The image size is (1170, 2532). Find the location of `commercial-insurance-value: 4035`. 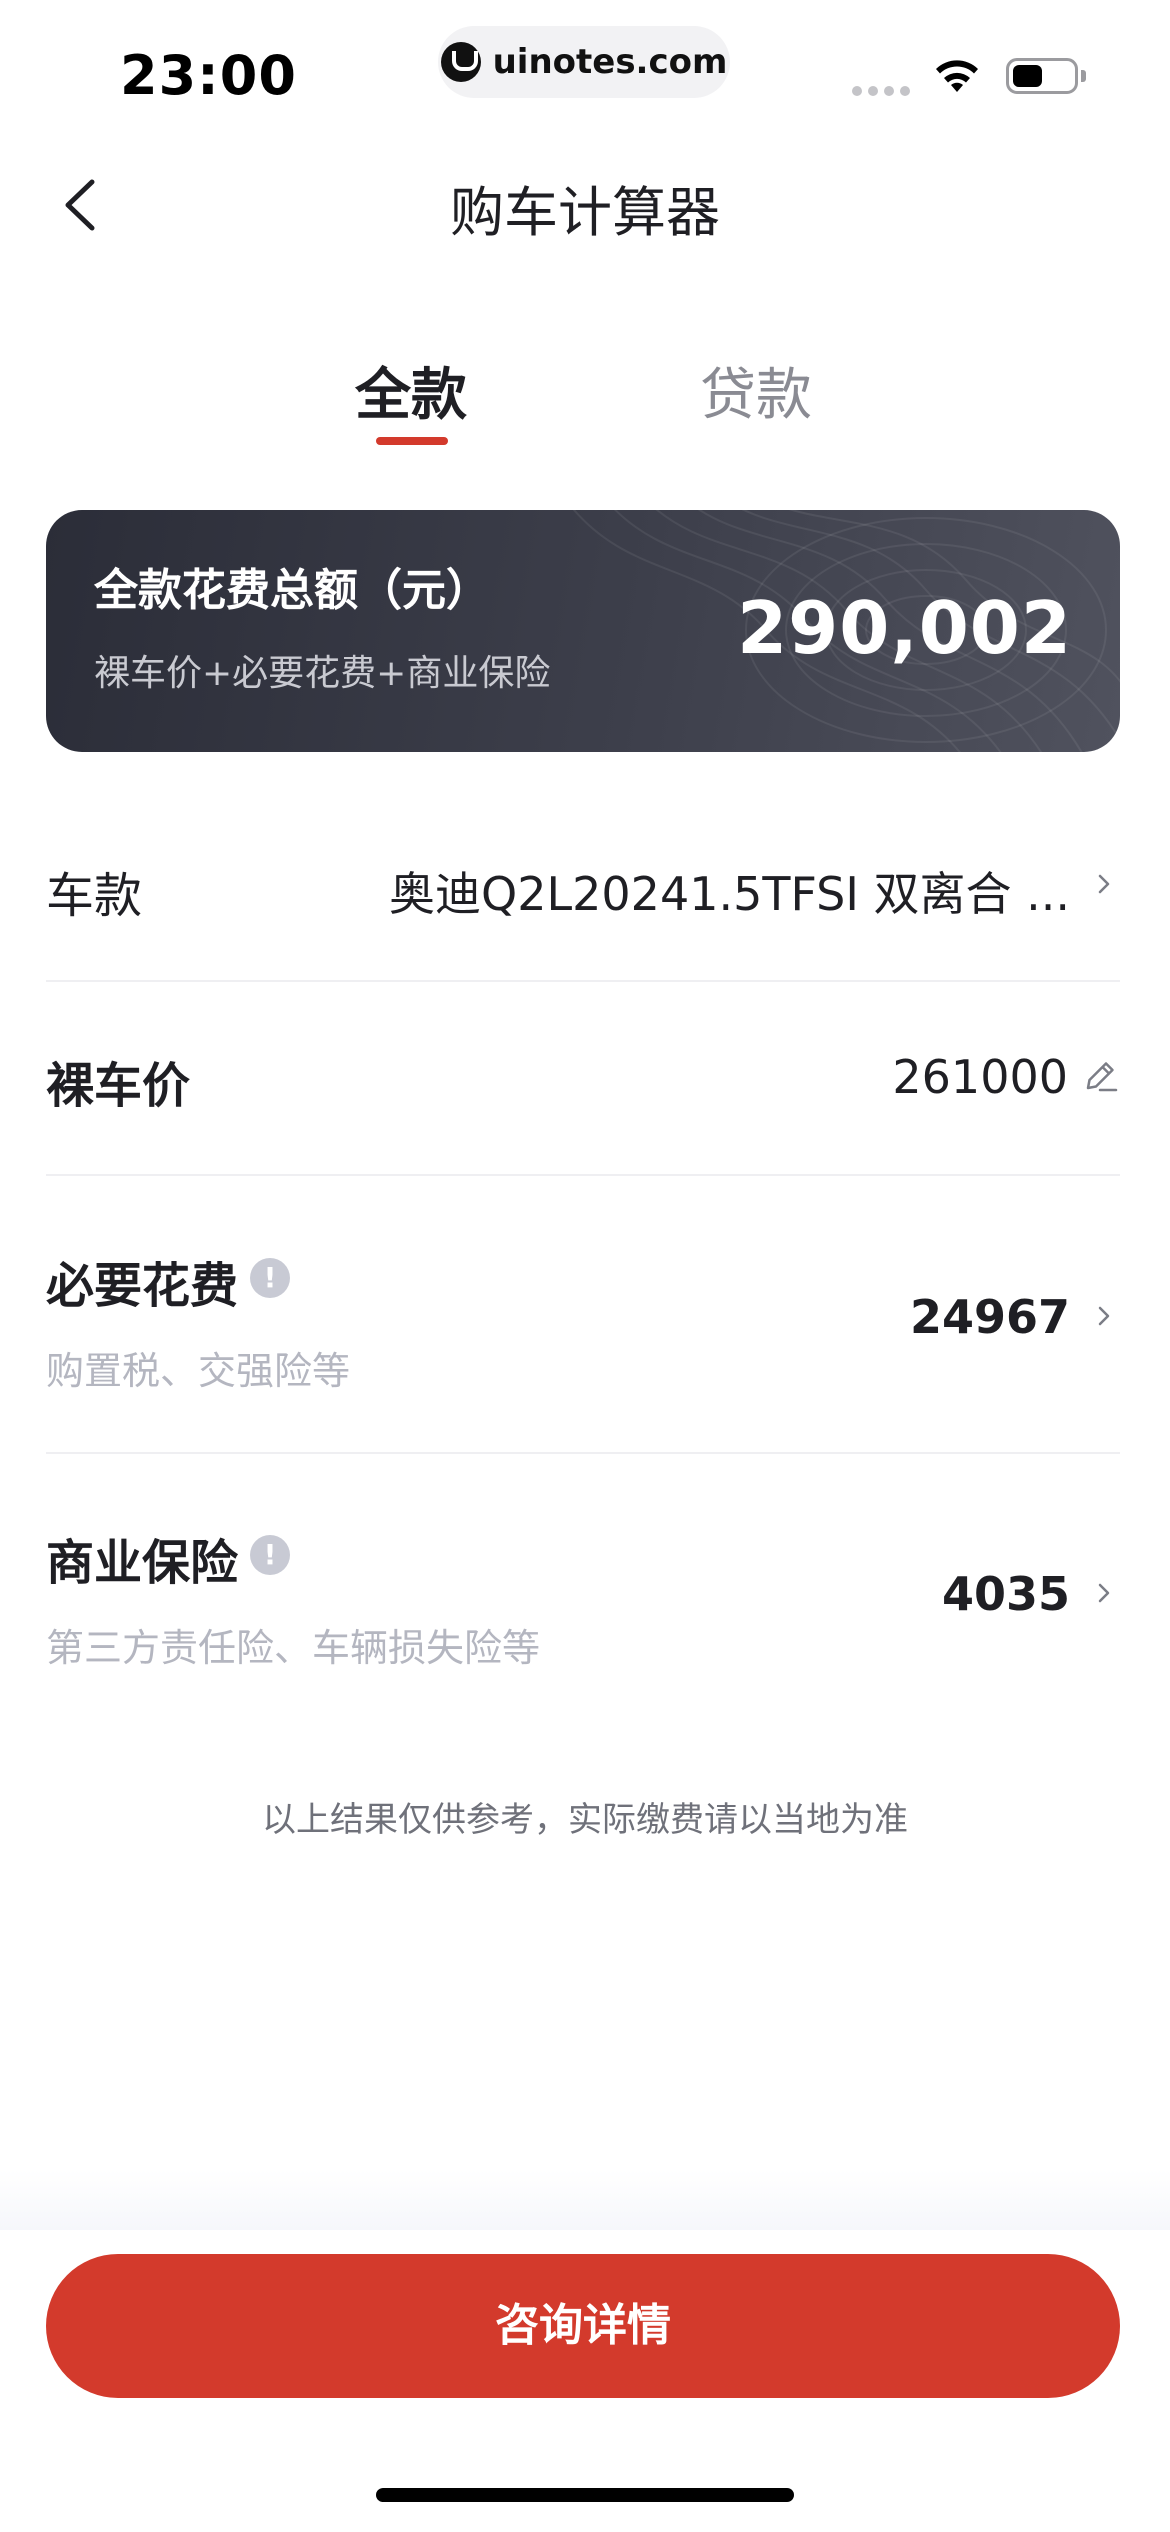

commercial-insurance-value: 4035 is located at coordinates (1005, 1594).